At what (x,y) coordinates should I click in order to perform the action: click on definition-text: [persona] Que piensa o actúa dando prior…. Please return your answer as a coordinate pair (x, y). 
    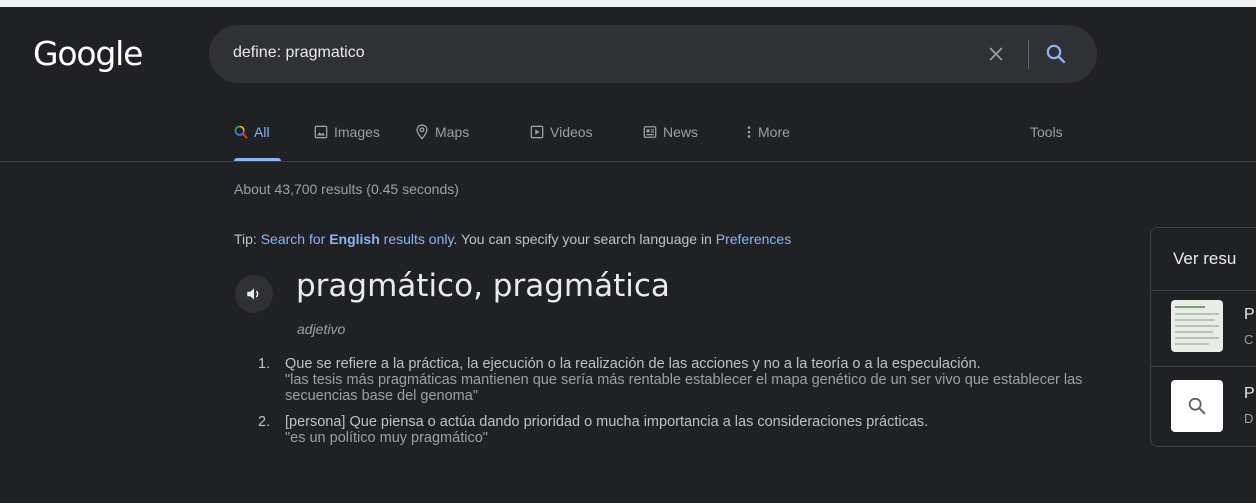
    Looking at the image, I should click on (607, 422).